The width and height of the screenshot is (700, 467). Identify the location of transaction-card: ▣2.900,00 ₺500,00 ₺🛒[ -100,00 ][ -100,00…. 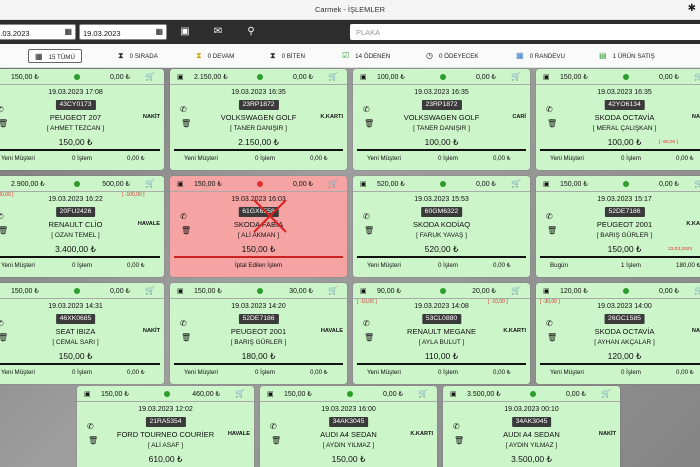
(82, 226).